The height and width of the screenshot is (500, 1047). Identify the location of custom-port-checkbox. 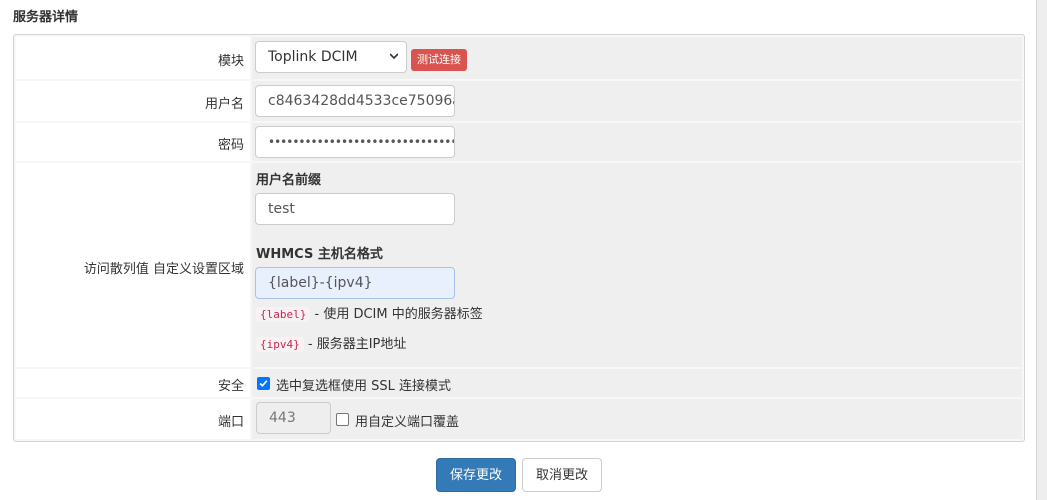
(342, 419).